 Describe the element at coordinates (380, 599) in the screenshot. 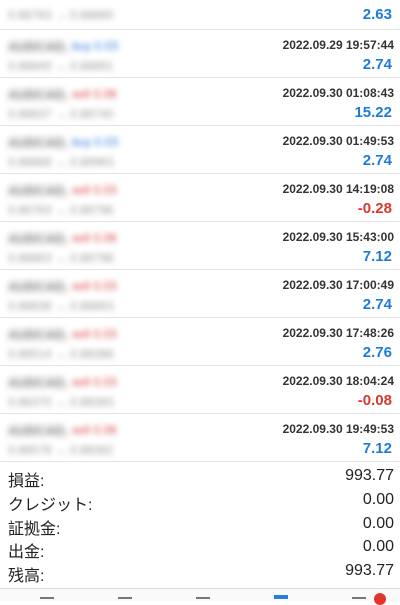

I see `notification-badge` at that location.